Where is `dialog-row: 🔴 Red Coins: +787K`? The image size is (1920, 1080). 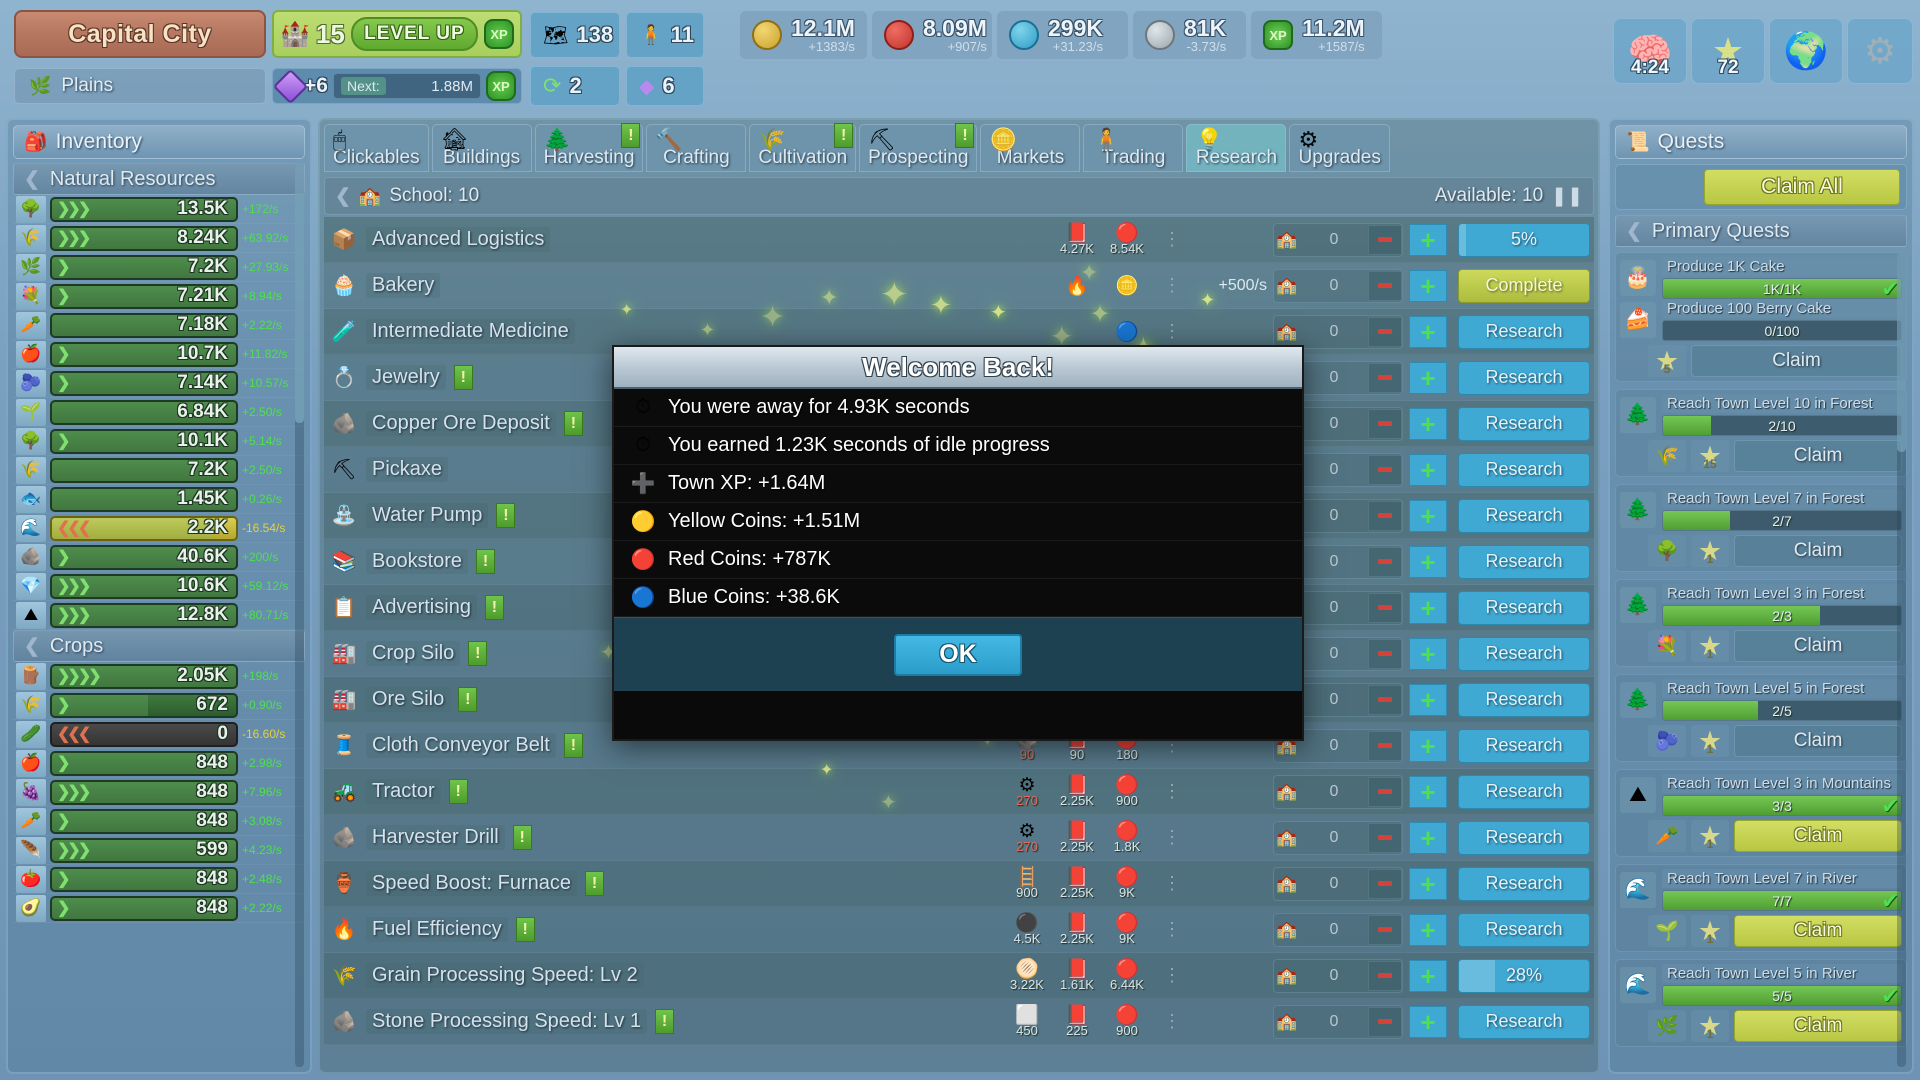 dialog-row: 🔴 Red Coins: +787K is located at coordinates (958, 560).